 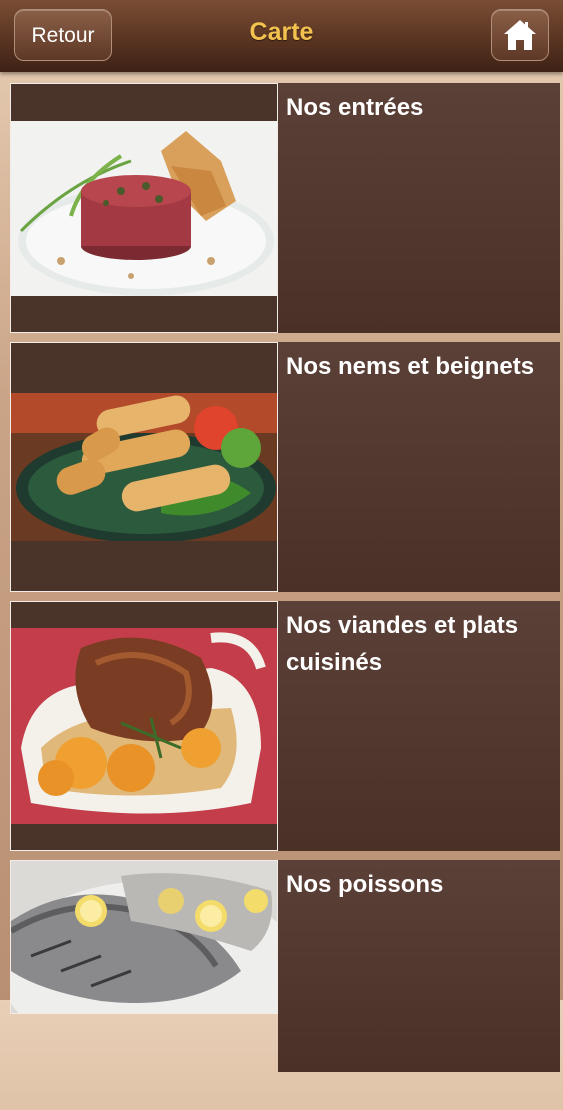 I want to click on menu-item-label: Nos nems et beignets, so click(x=410, y=366).